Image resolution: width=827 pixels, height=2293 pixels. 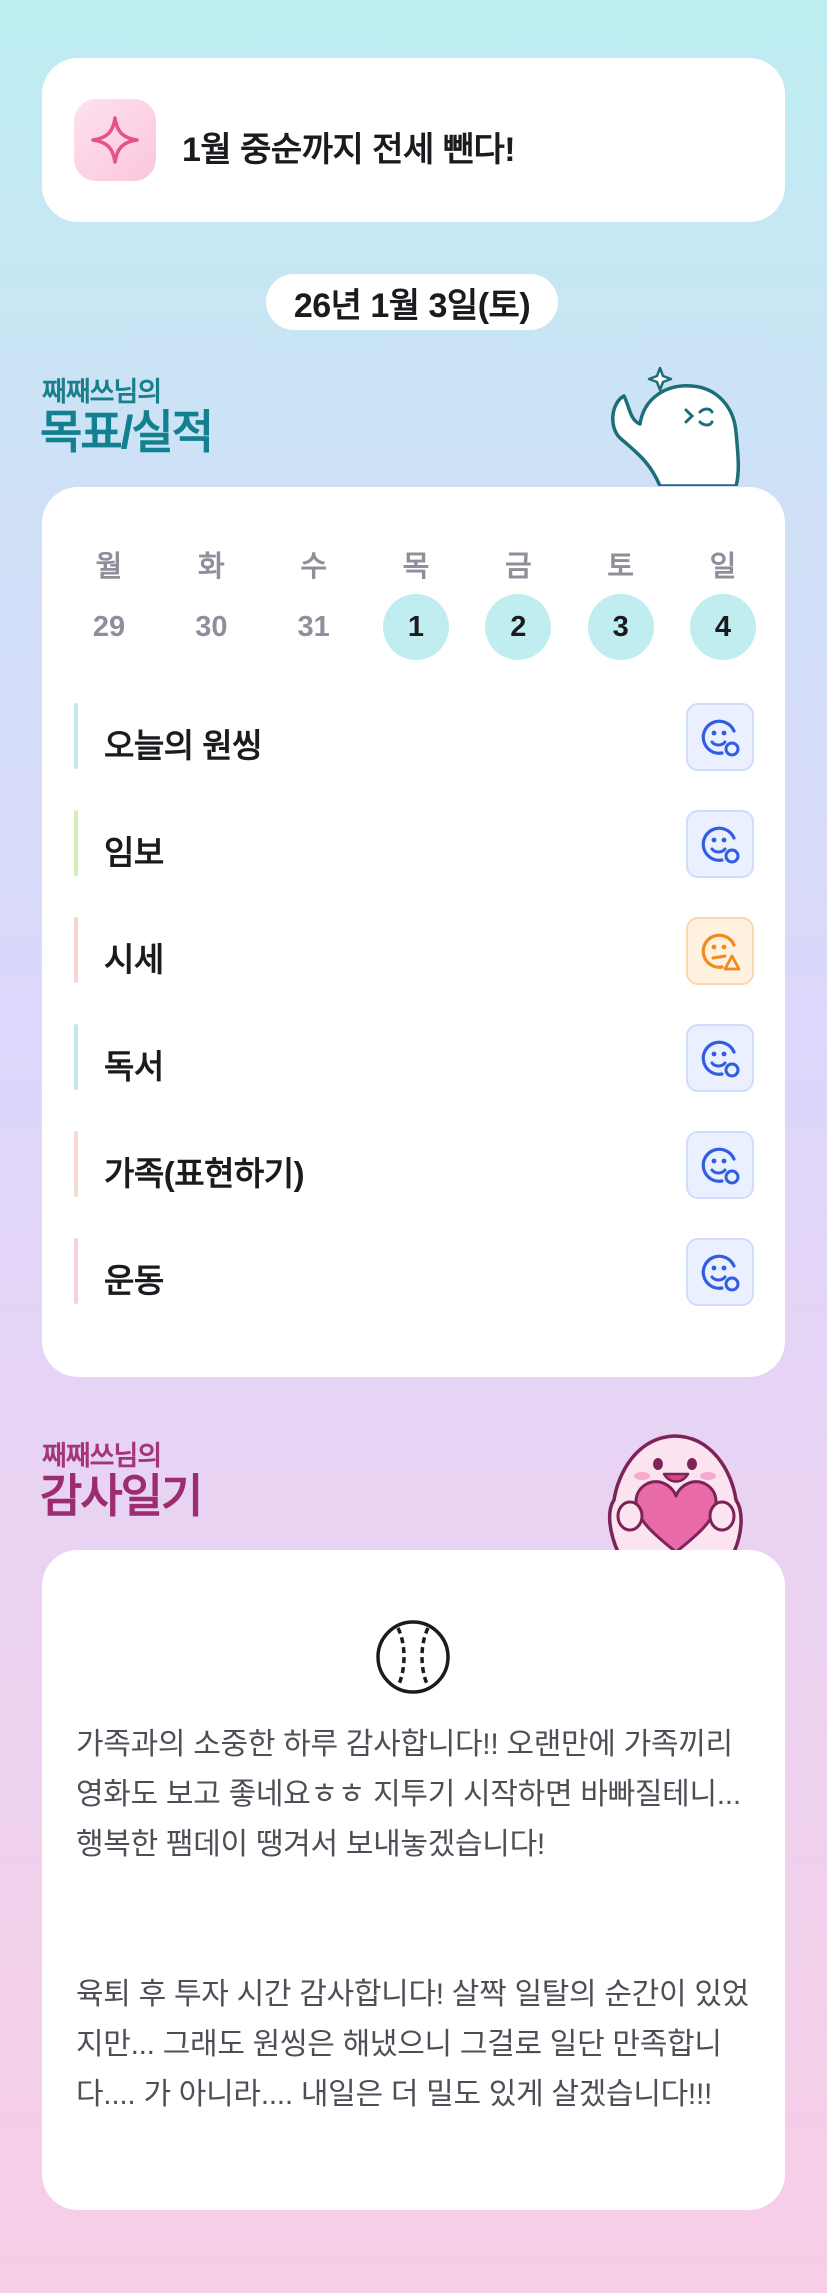 I want to click on habit-row: 운동, so click(x=414, y=1272).